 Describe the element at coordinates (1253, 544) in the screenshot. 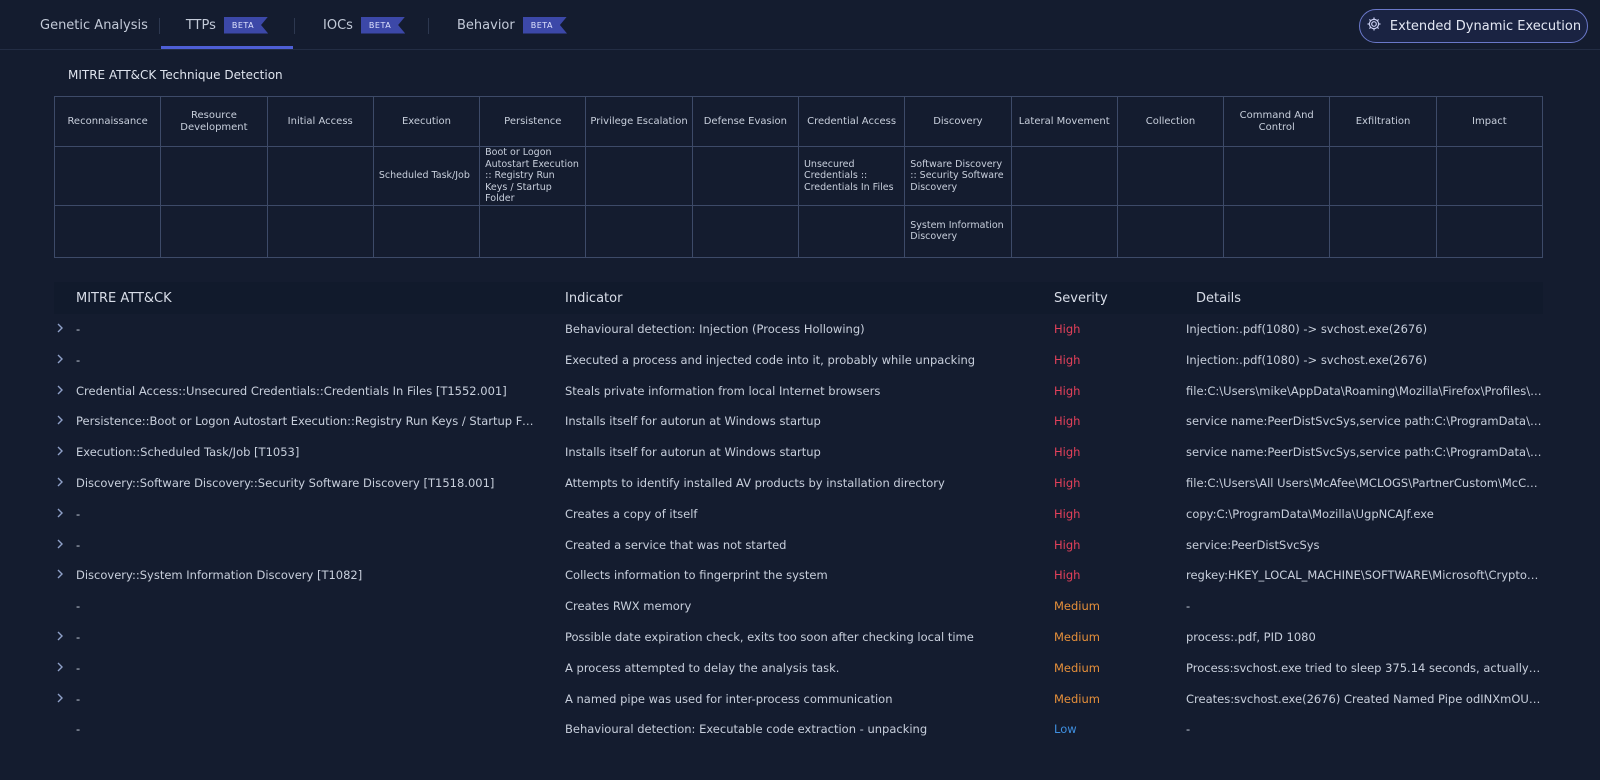

I see `details-text: service:PeerDistSvcSys` at that location.